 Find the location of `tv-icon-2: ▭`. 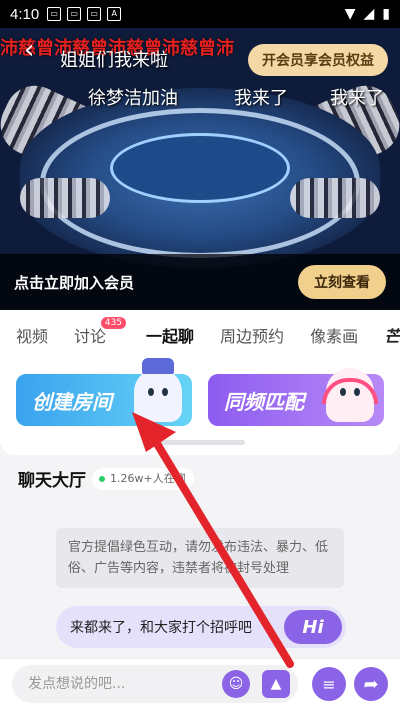

tv-icon-2: ▭ is located at coordinates (94, 14).